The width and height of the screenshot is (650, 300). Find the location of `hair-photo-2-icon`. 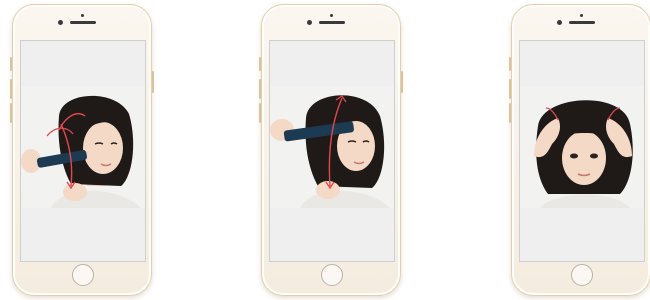

hair-photo-2-icon is located at coordinates (332, 147).